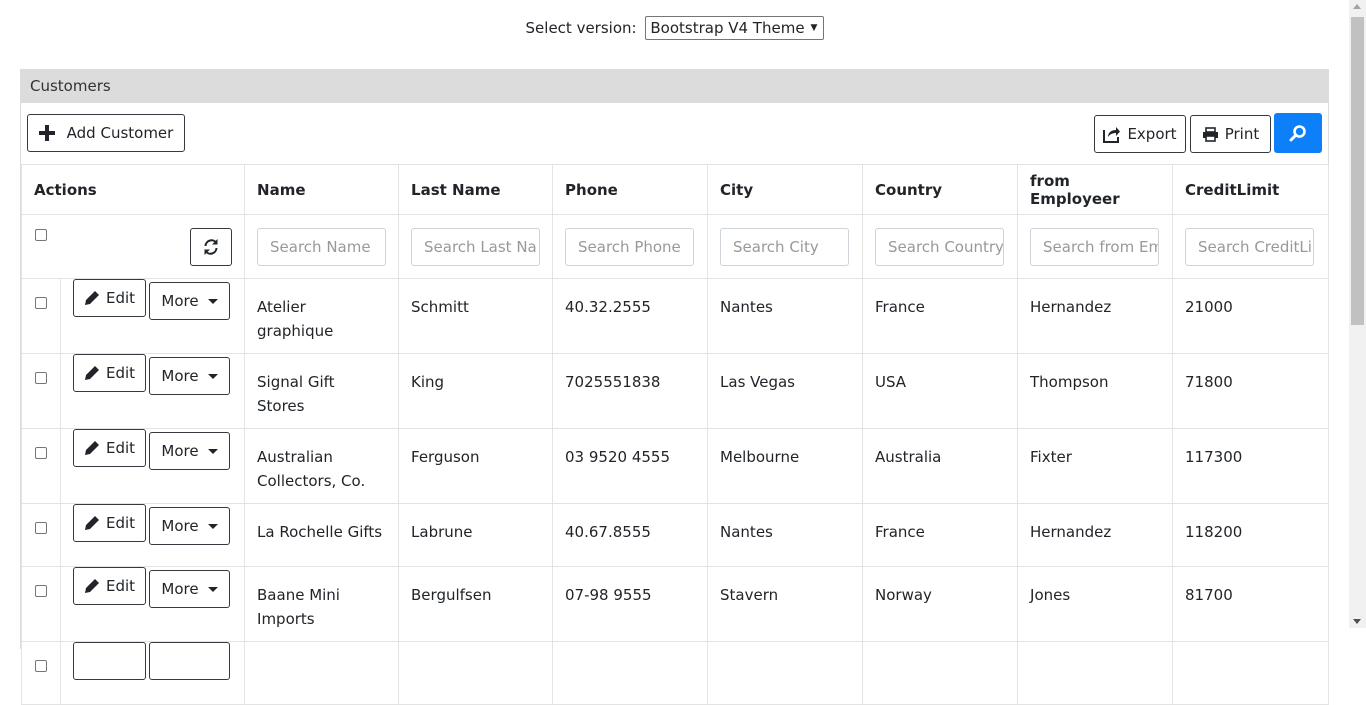 The height and width of the screenshot is (705, 1366). What do you see at coordinates (189, 661) in the screenshot?
I see `more-dropdown-button` at bounding box center [189, 661].